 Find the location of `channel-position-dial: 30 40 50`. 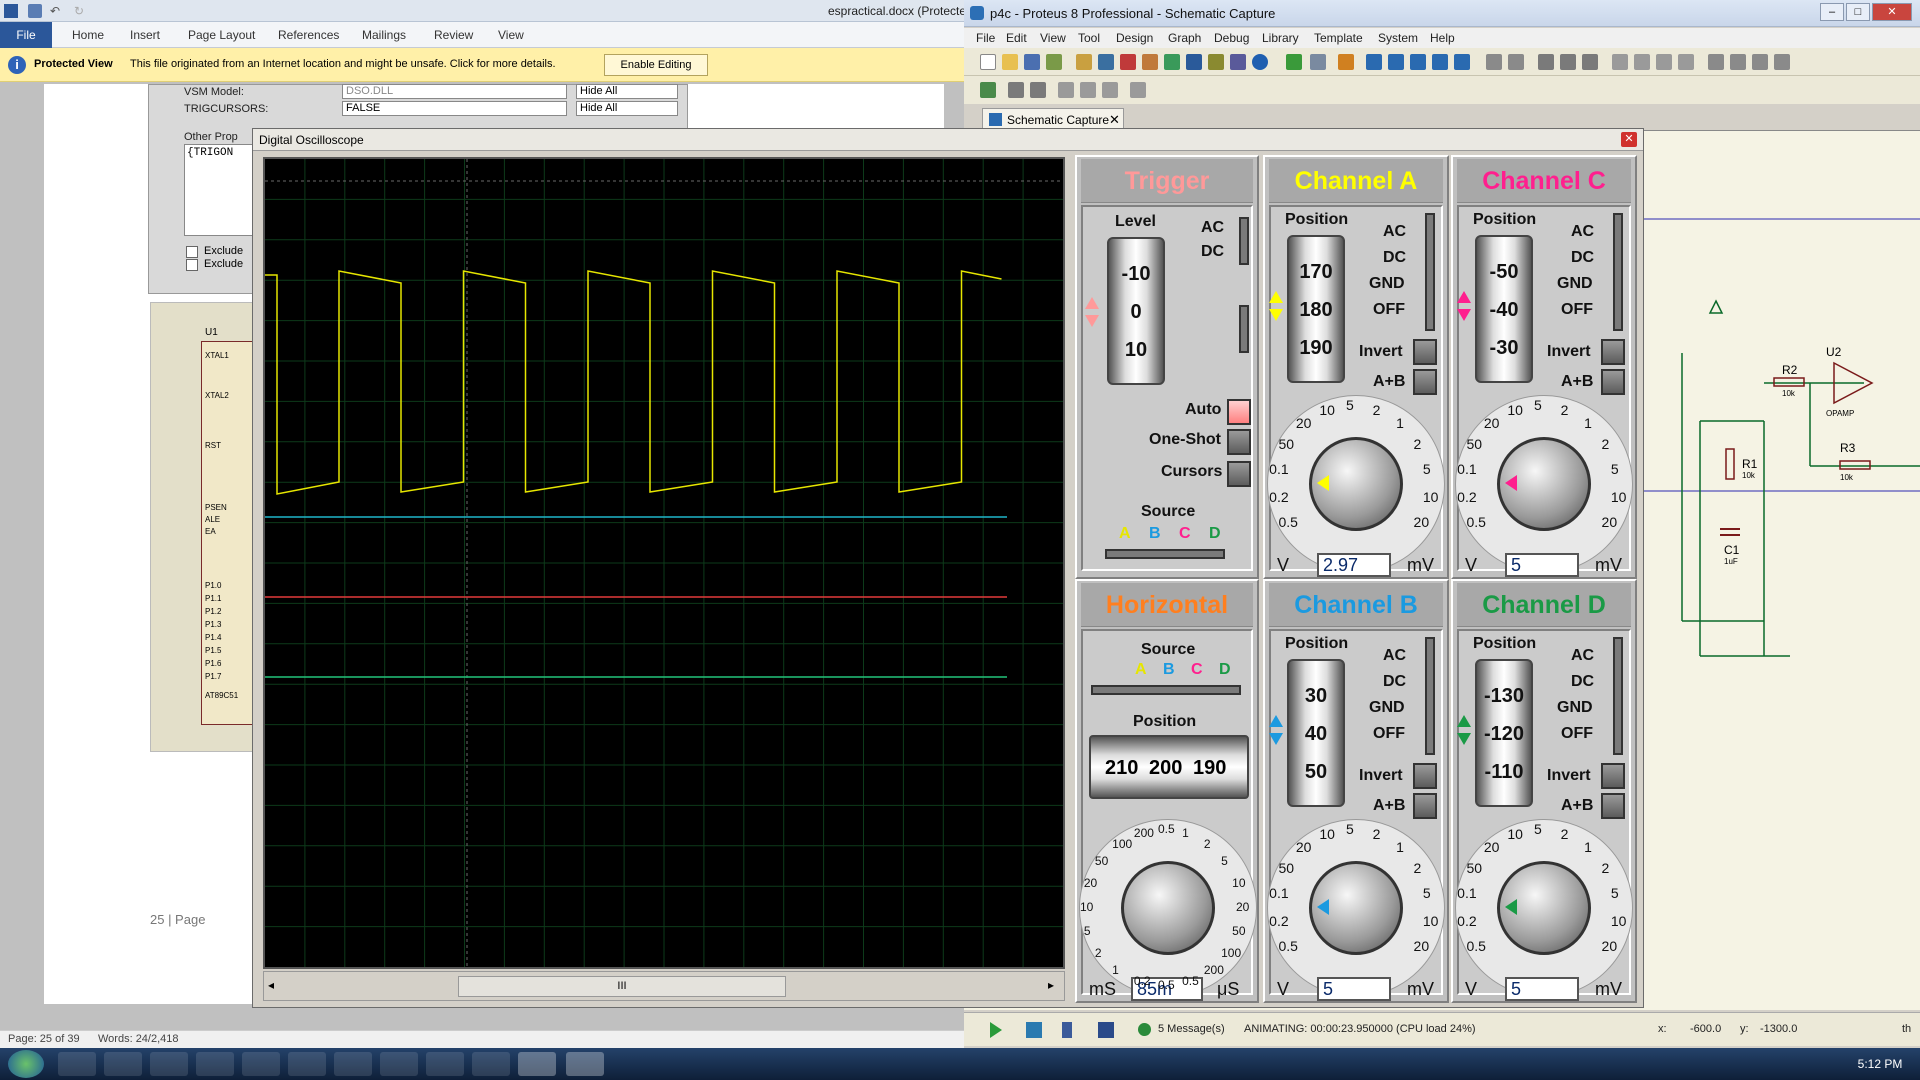

channel-position-dial: 30 40 50 is located at coordinates (1316, 733).